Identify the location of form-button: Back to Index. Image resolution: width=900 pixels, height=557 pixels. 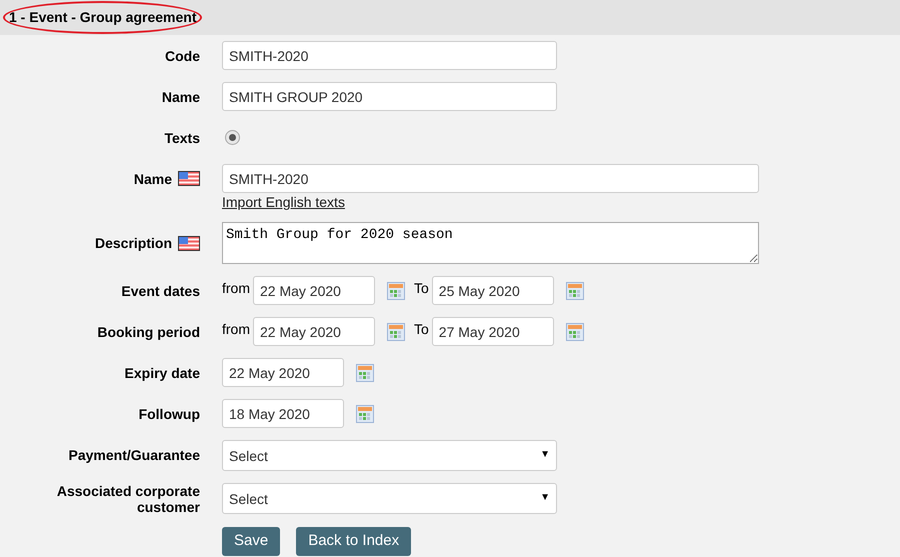
(354, 541).